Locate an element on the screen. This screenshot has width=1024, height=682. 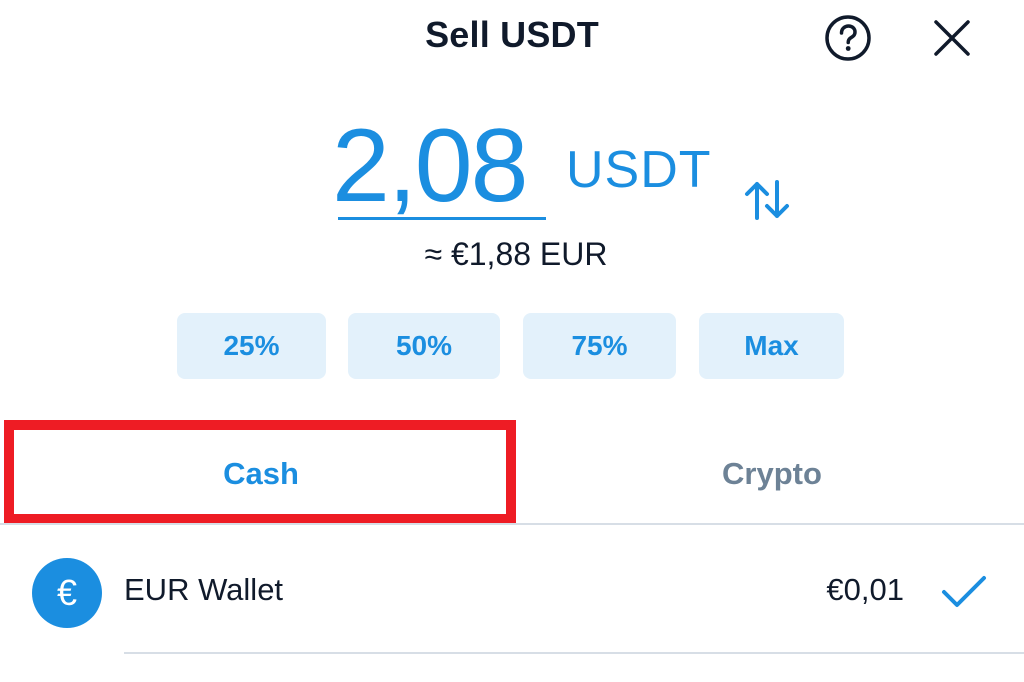
close-icon is located at coordinates (952, 38).